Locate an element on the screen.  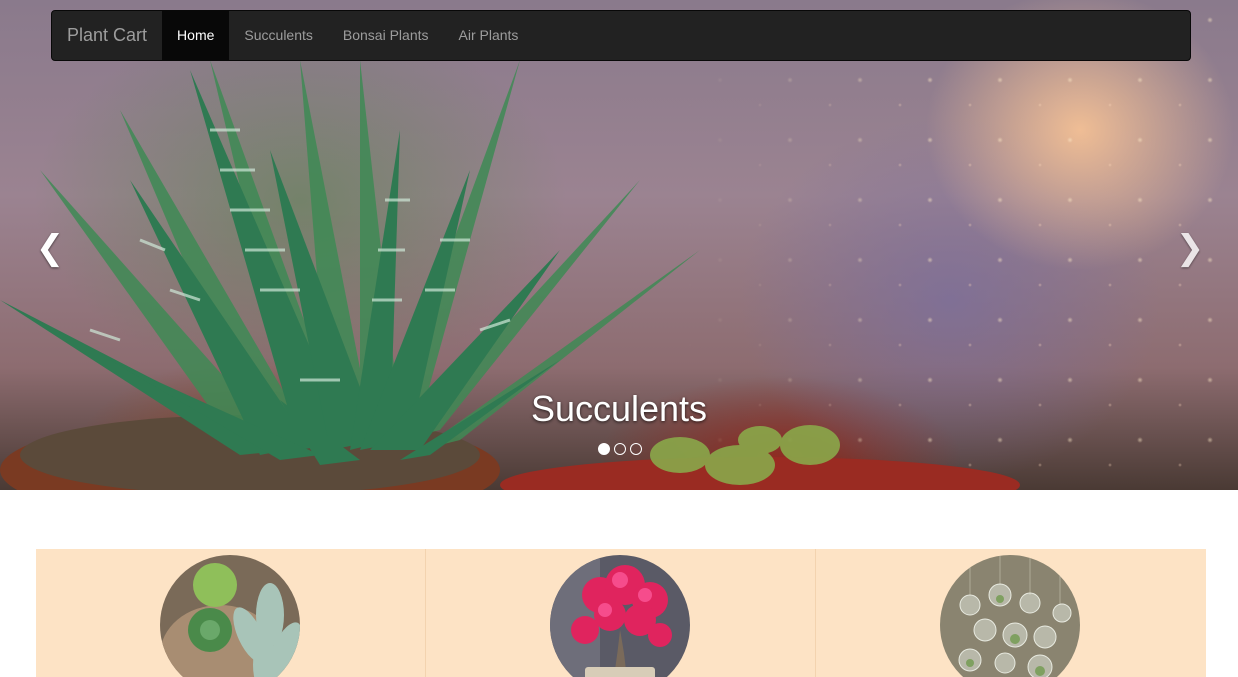
nav-home: Home is located at coordinates (196, 35).